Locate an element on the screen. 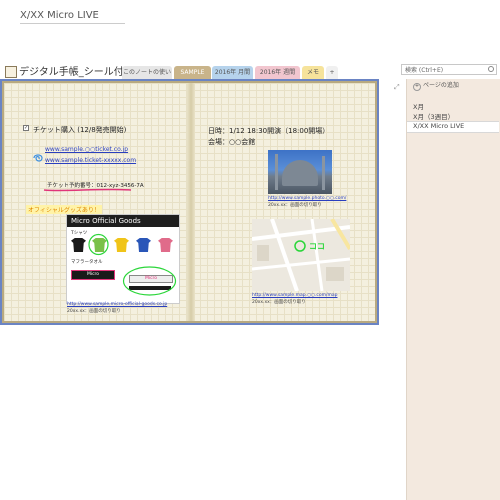  page-list-item-selected: X/XX Micro LIVE is located at coordinates (438, 126).